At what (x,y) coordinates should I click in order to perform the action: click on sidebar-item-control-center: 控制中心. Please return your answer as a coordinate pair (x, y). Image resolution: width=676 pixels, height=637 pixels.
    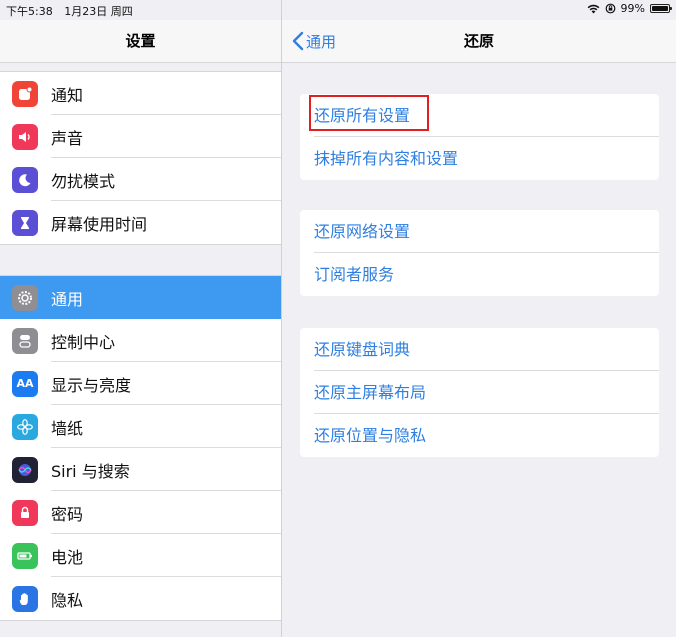
    Looking at the image, I should click on (140, 340).